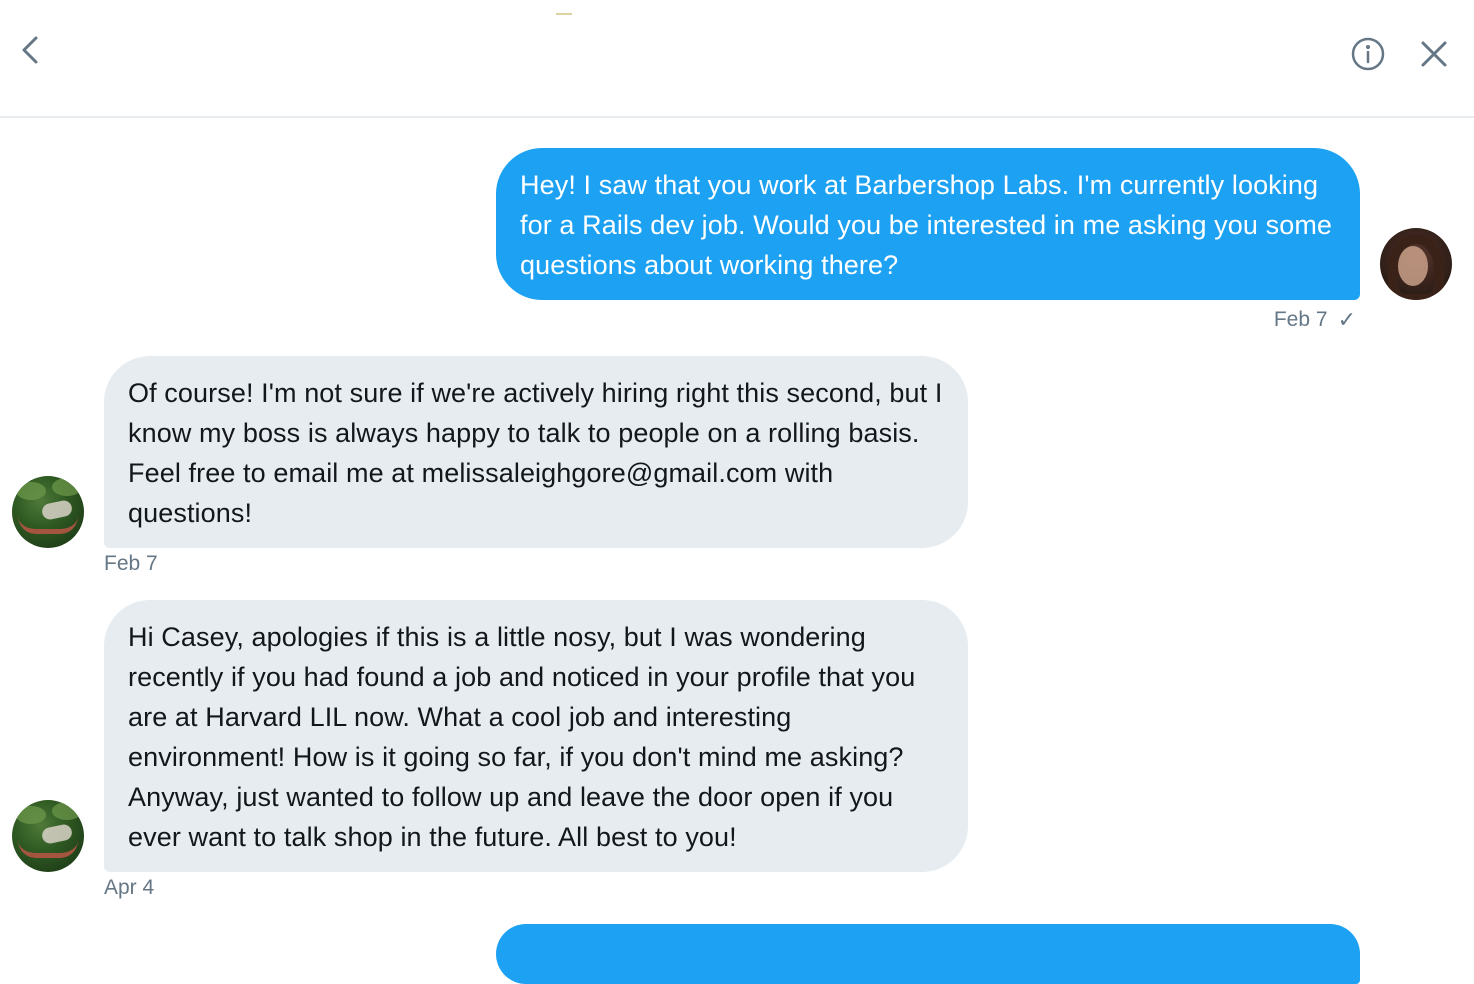 Image resolution: width=1474 pixels, height=984 pixels. I want to click on checkmark-icon: ✓, so click(1346, 319).